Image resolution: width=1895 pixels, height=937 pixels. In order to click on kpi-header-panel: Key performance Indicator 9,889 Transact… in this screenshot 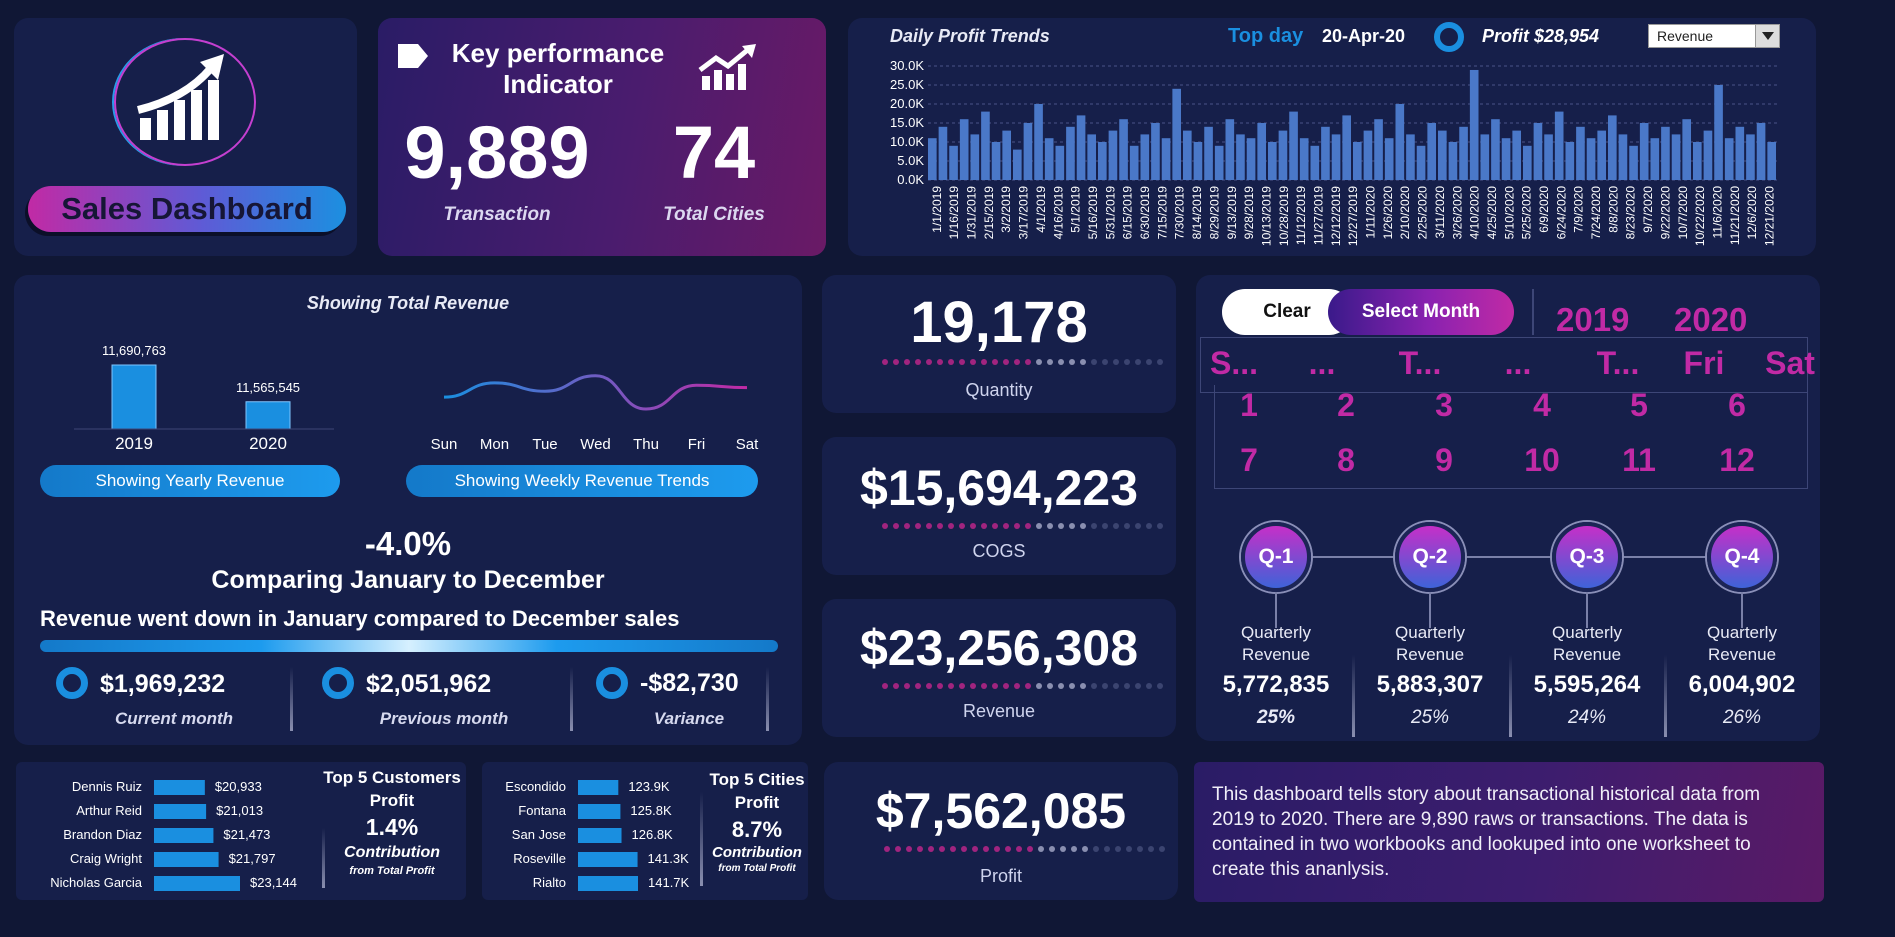, I will do `click(602, 137)`.